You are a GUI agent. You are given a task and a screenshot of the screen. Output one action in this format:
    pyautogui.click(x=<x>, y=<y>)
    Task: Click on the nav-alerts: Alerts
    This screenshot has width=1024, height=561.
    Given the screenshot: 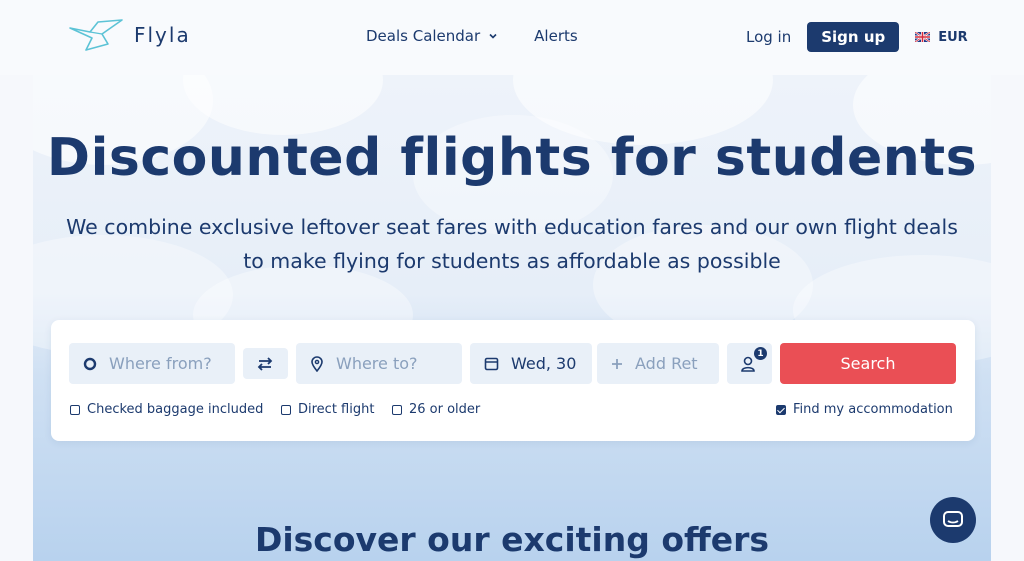 What is the action you would take?
    pyautogui.click(x=556, y=36)
    